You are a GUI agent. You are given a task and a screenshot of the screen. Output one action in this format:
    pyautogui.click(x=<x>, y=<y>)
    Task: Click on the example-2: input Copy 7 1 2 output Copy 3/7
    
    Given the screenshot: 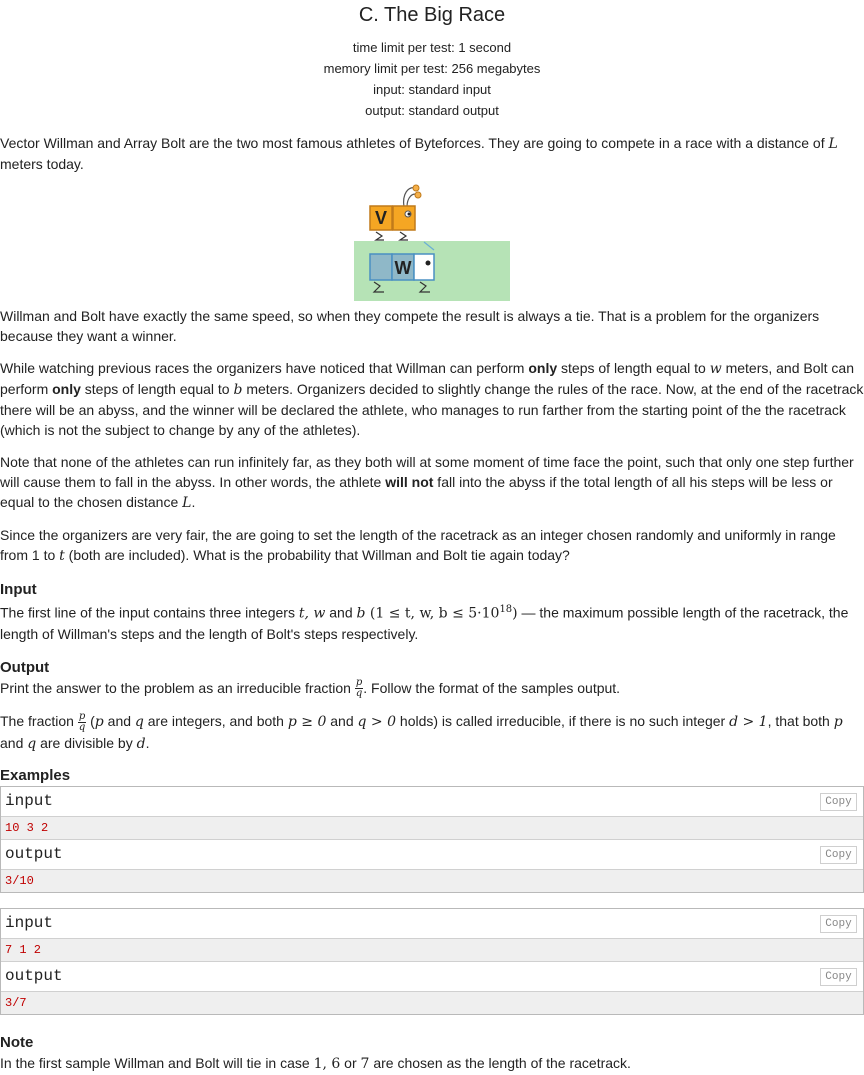 What is the action you would take?
    pyautogui.click(x=432, y=962)
    